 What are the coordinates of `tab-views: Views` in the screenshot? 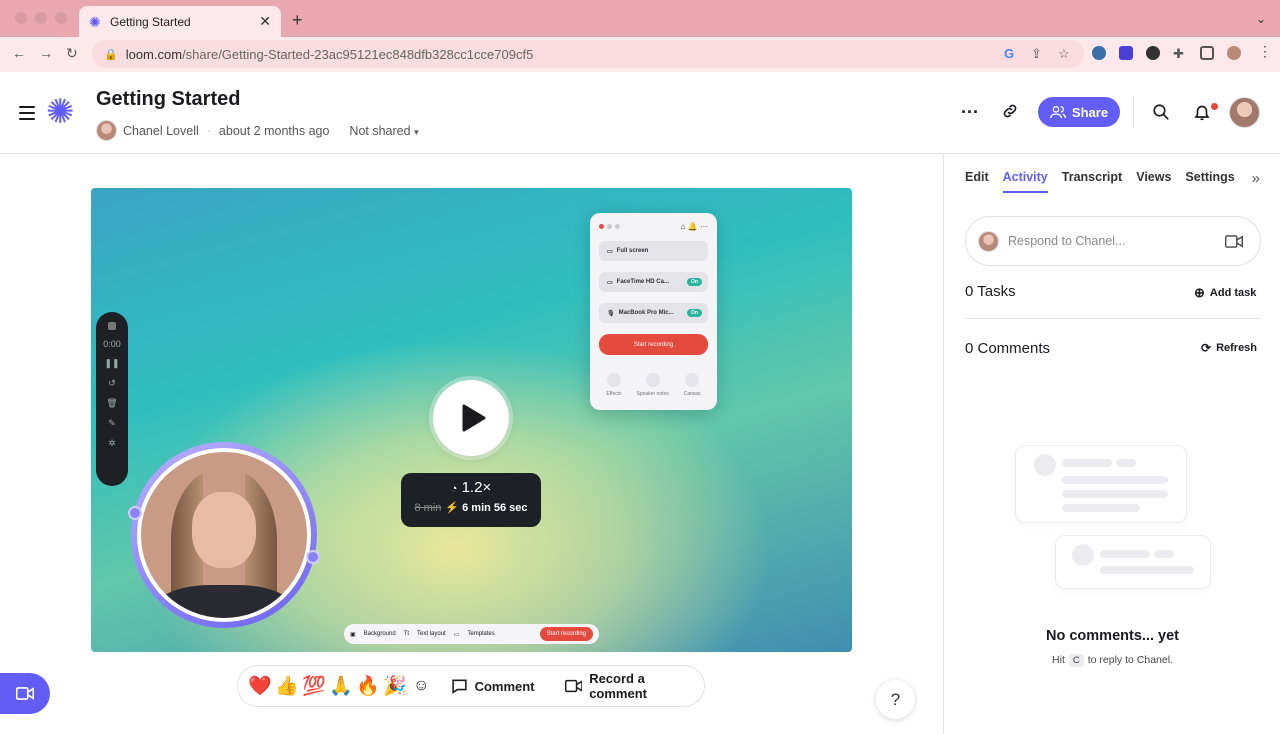 It's located at (1153, 181).